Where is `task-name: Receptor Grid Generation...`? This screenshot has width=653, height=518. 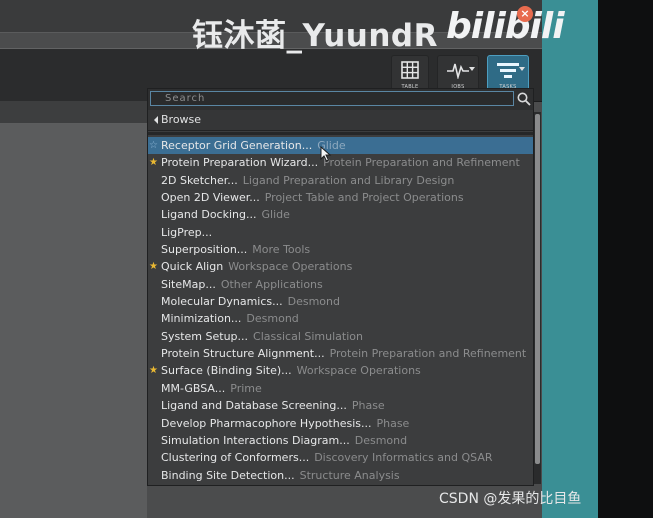 task-name: Receptor Grid Generation... is located at coordinates (237, 145).